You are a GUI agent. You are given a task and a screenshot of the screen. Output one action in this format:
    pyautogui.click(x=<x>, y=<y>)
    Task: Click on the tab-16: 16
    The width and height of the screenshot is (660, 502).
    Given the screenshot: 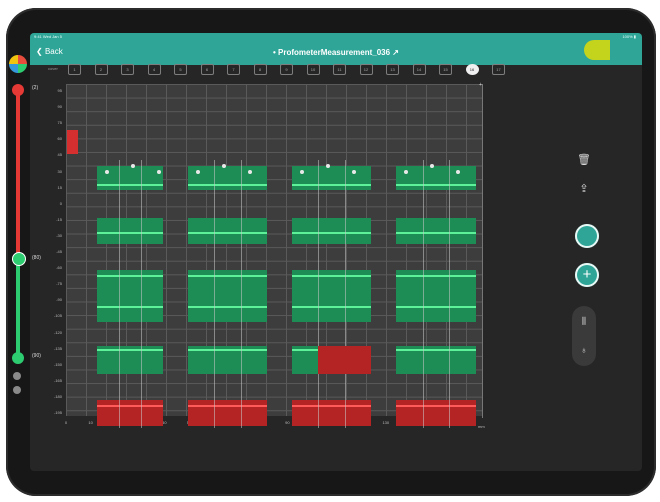 What is the action you would take?
    pyautogui.click(x=472, y=69)
    